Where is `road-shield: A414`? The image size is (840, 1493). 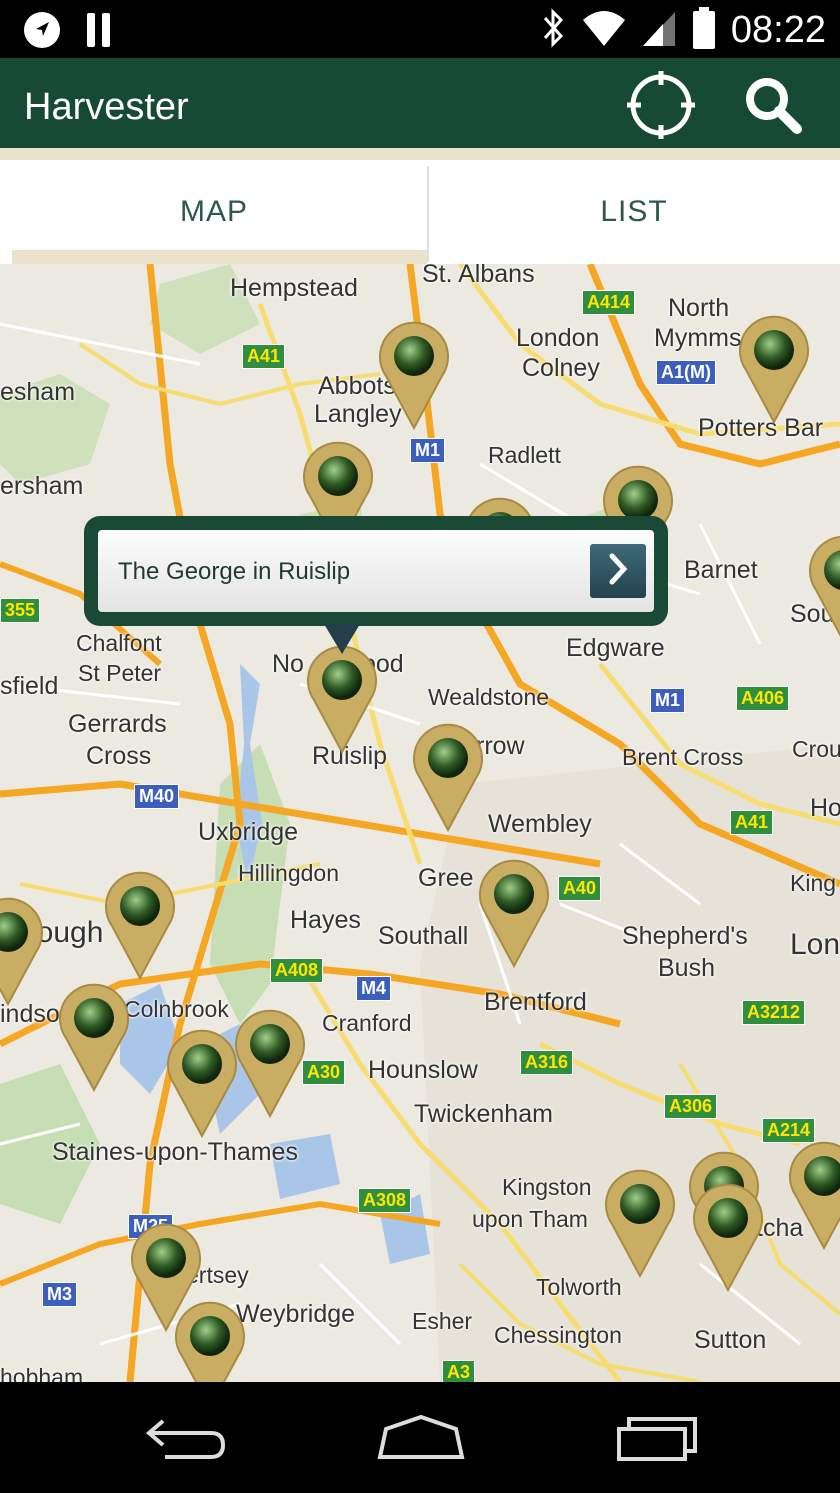 road-shield: A414 is located at coordinates (609, 302).